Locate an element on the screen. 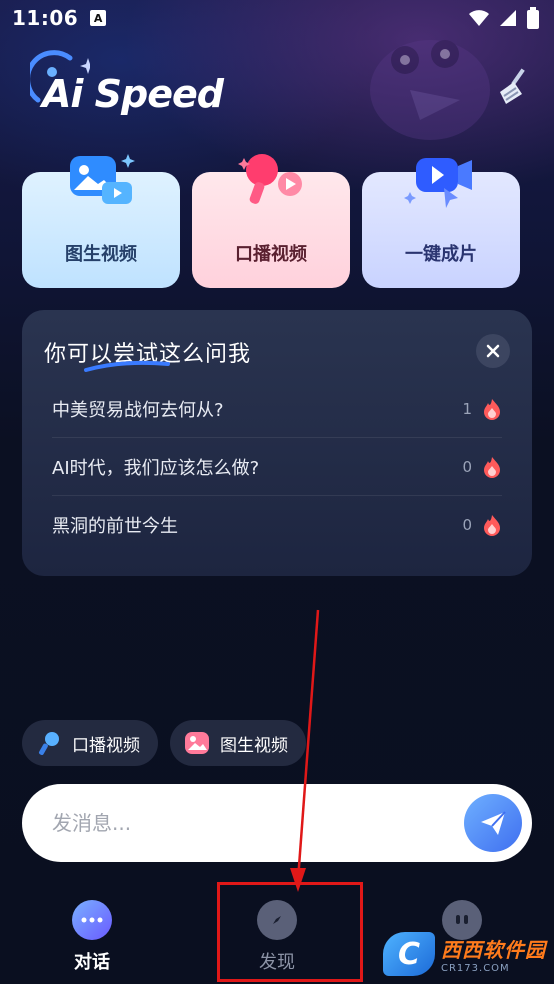 The width and height of the screenshot is (554, 984). message-composer is located at coordinates (277, 823).